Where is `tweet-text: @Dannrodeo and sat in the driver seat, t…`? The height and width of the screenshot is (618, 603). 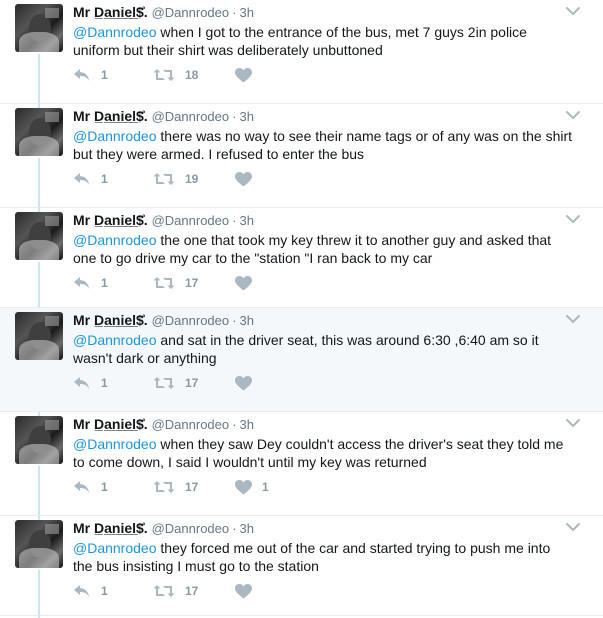
tweet-text: @Dannrodeo and sat in the driver seat, t… is located at coordinates (323, 349).